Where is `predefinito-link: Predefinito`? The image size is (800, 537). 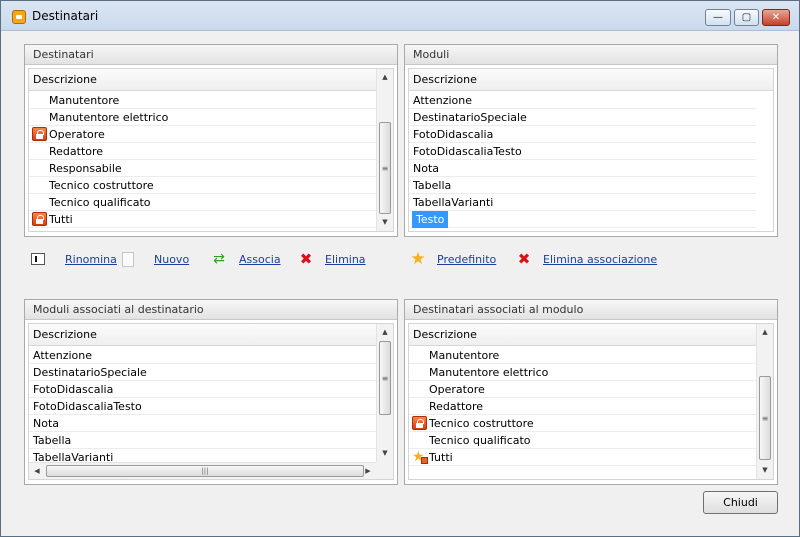
predefinito-link: Predefinito is located at coordinates (466, 259).